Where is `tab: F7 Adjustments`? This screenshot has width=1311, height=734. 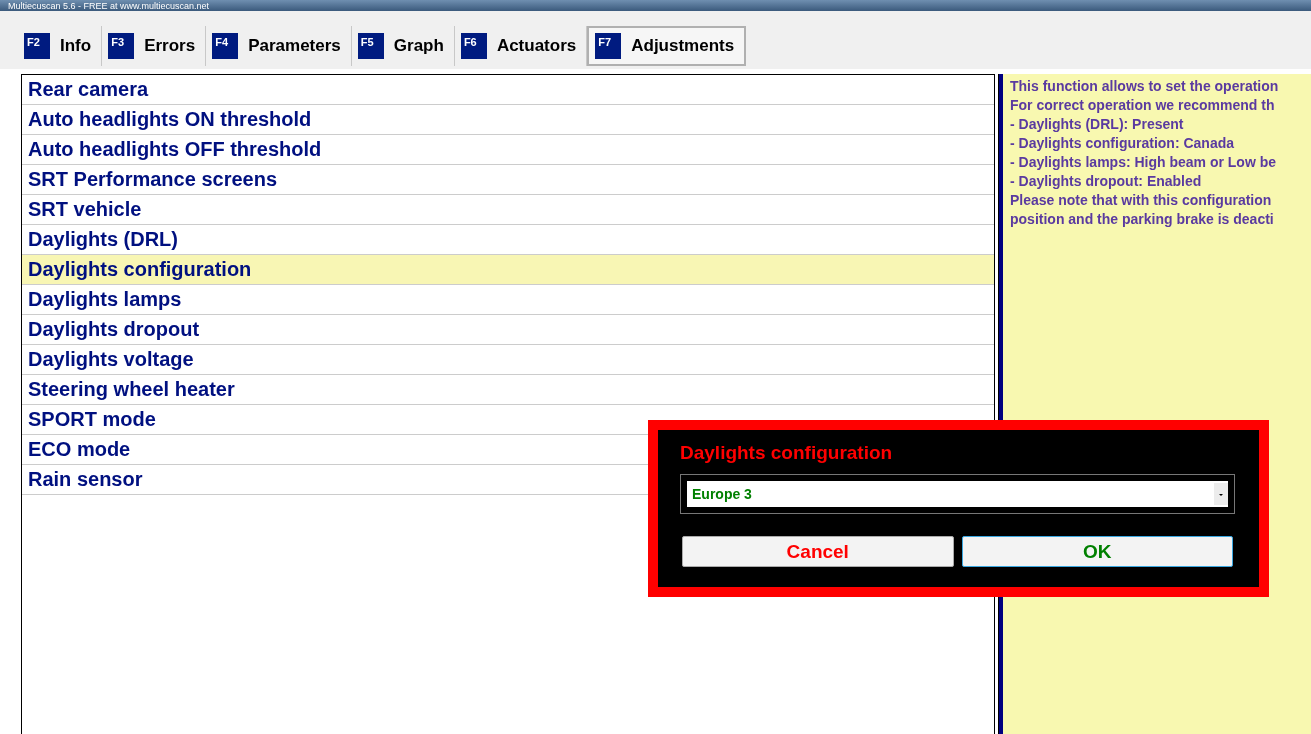 tab: F7 Adjustments is located at coordinates (667, 46).